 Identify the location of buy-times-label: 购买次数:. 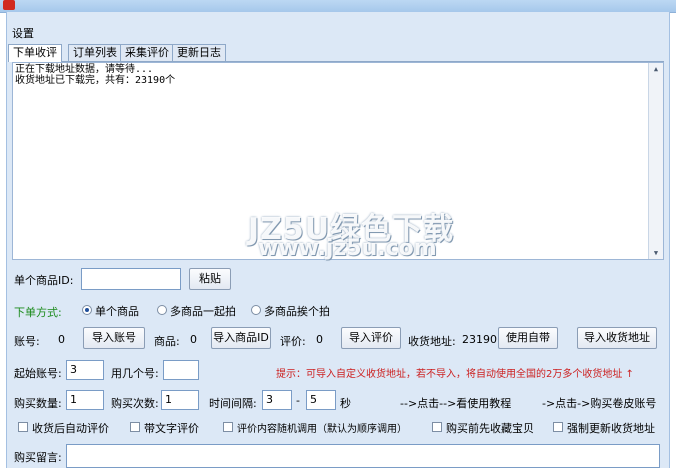
(135, 403).